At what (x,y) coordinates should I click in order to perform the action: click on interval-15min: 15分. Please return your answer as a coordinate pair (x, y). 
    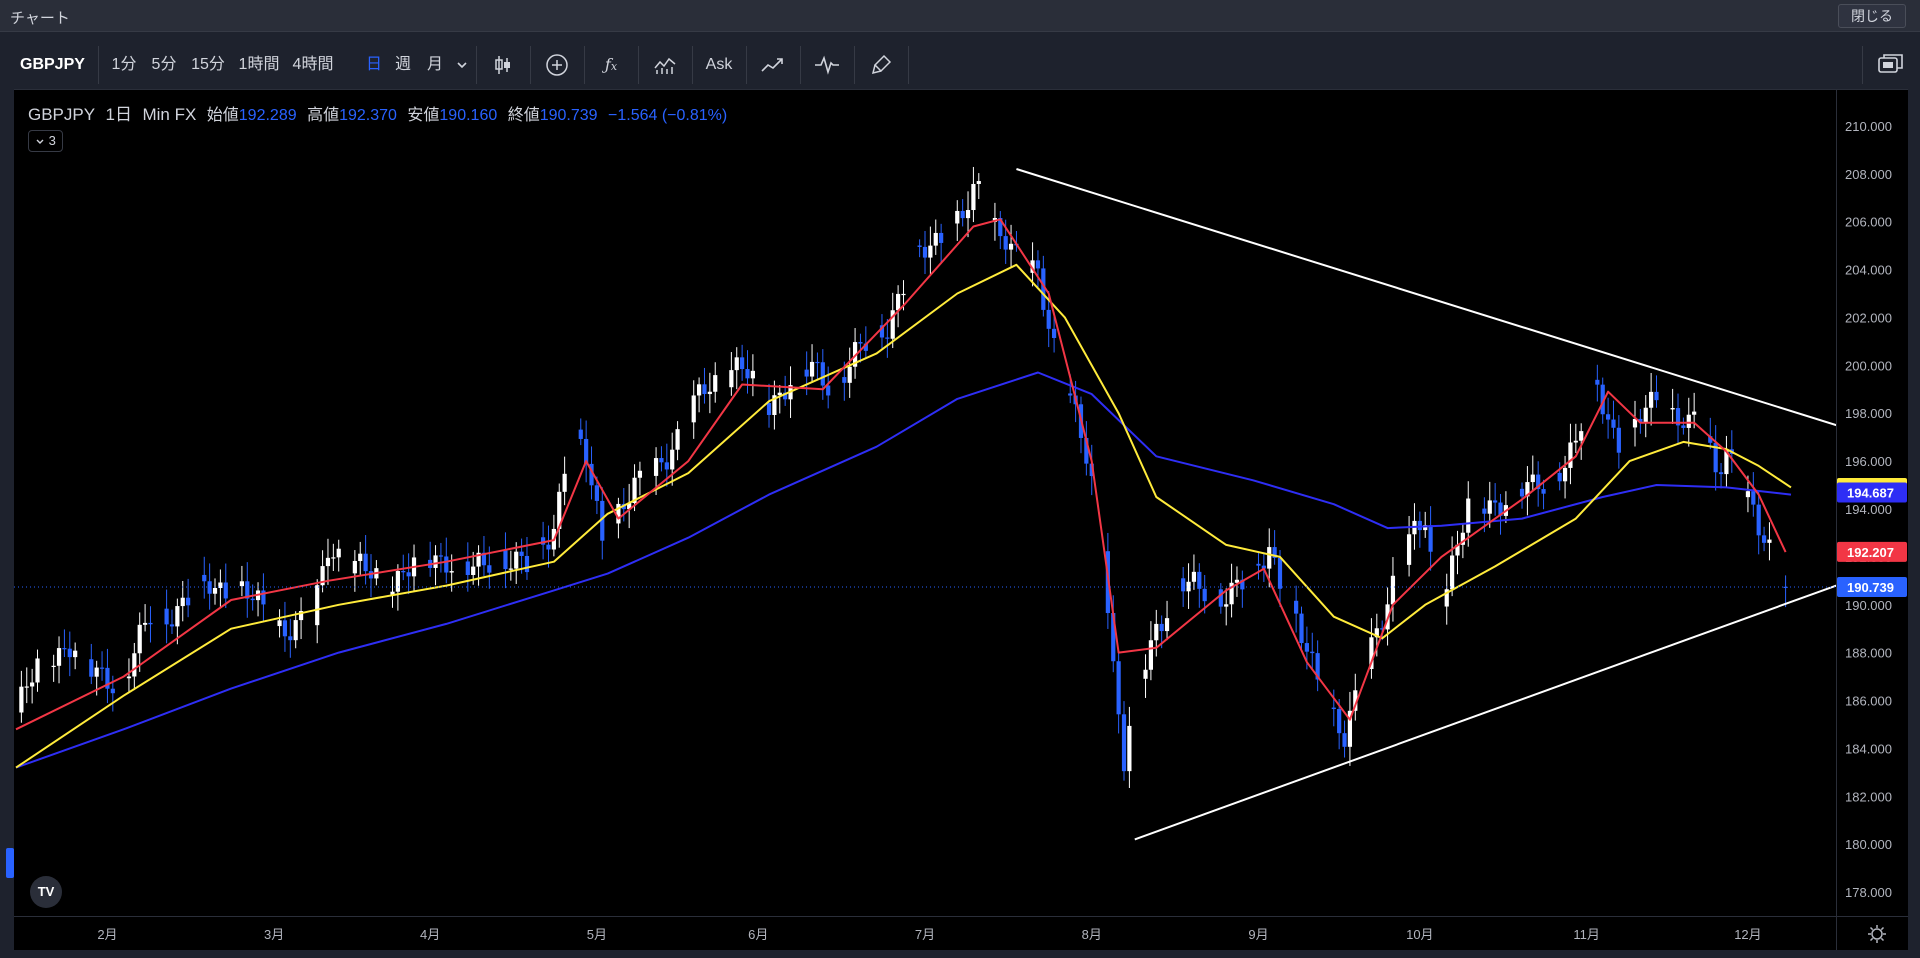
    Looking at the image, I should click on (208, 65).